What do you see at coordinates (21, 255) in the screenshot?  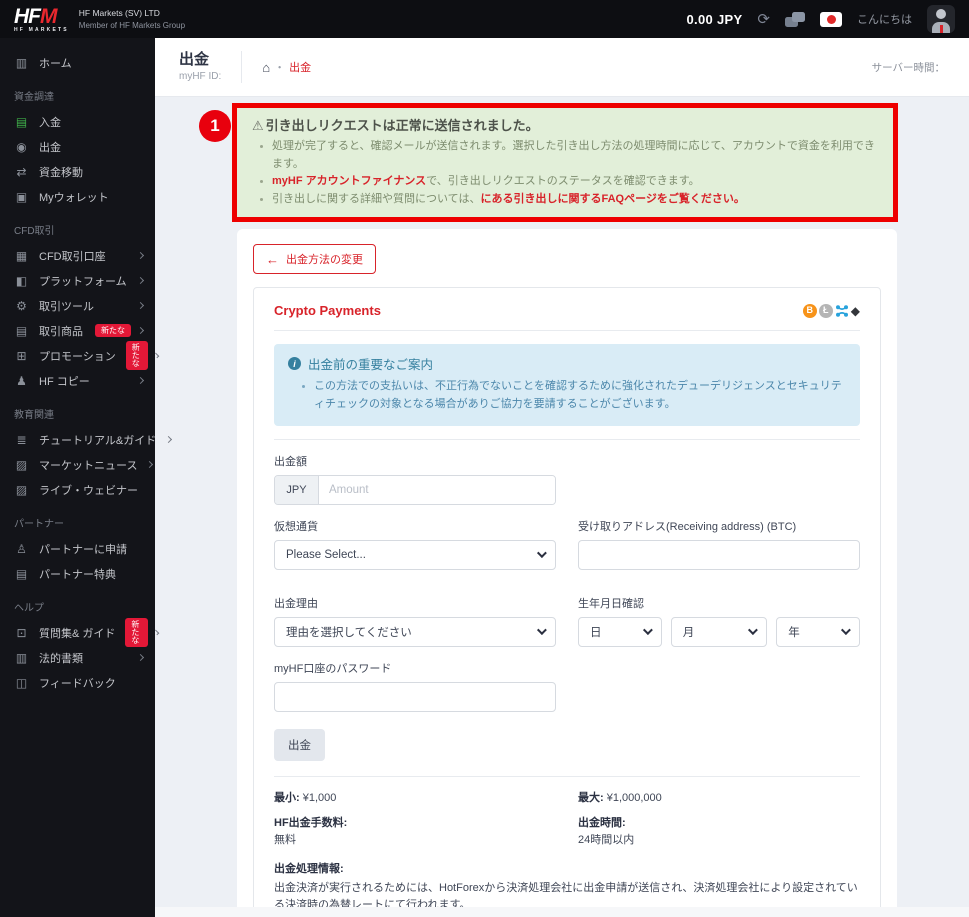 I see `grid-icon: ▦` at bounding box center [21, 255].